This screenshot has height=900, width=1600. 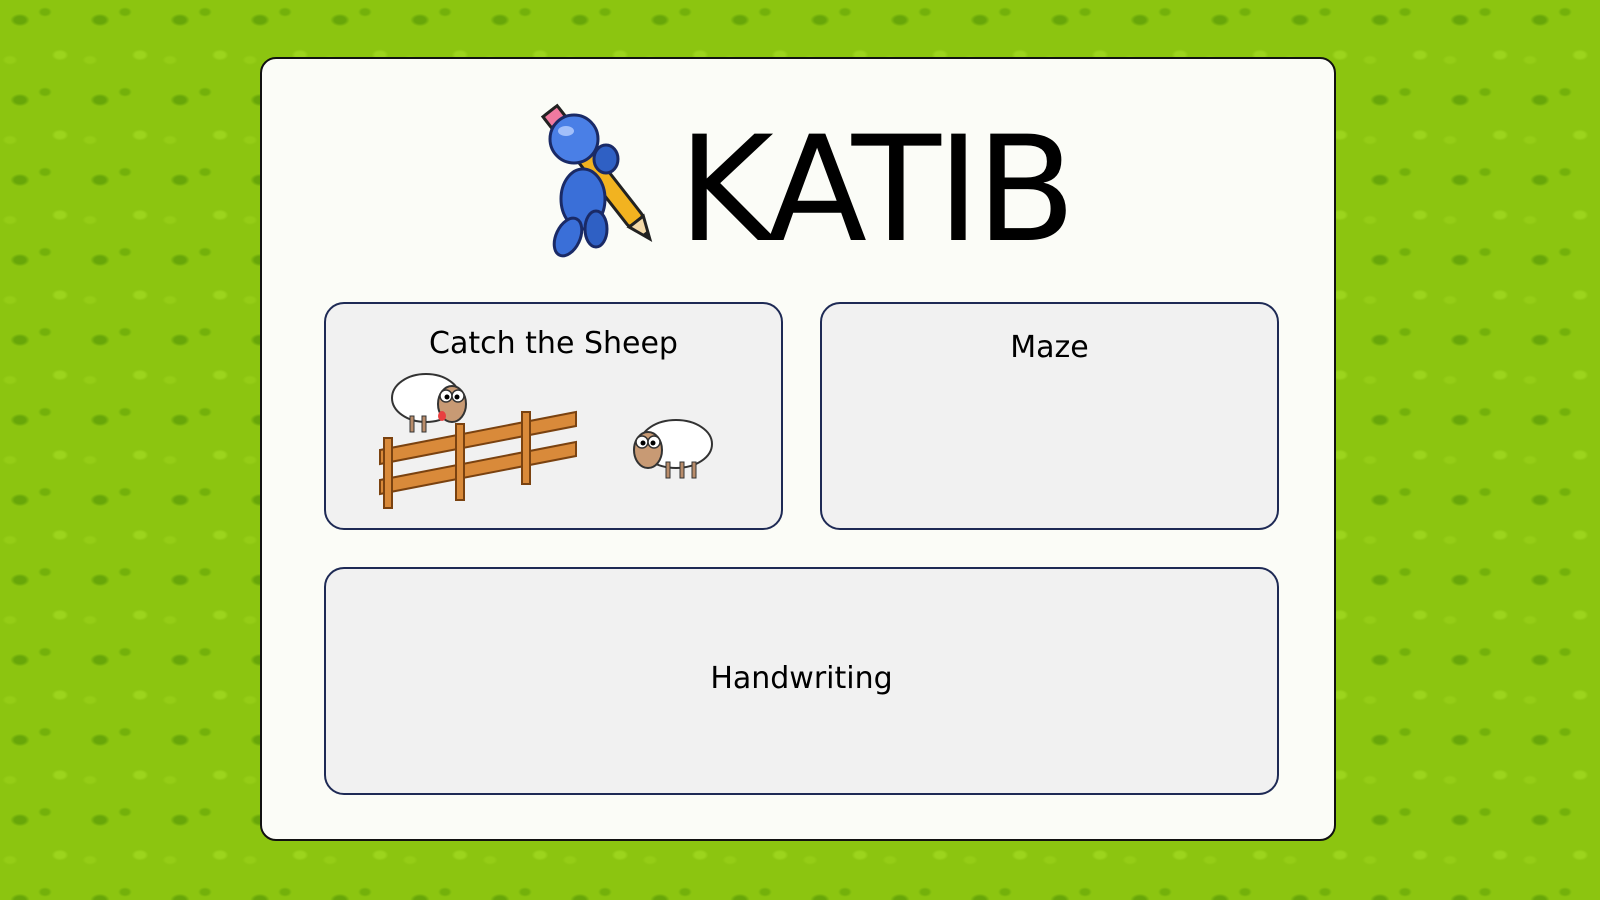 What do you see at coordinates (553, 343) in the screenshot?
I see `catch-the-sheep-label: Catch the Sheep` at bounding box center [553, 343].